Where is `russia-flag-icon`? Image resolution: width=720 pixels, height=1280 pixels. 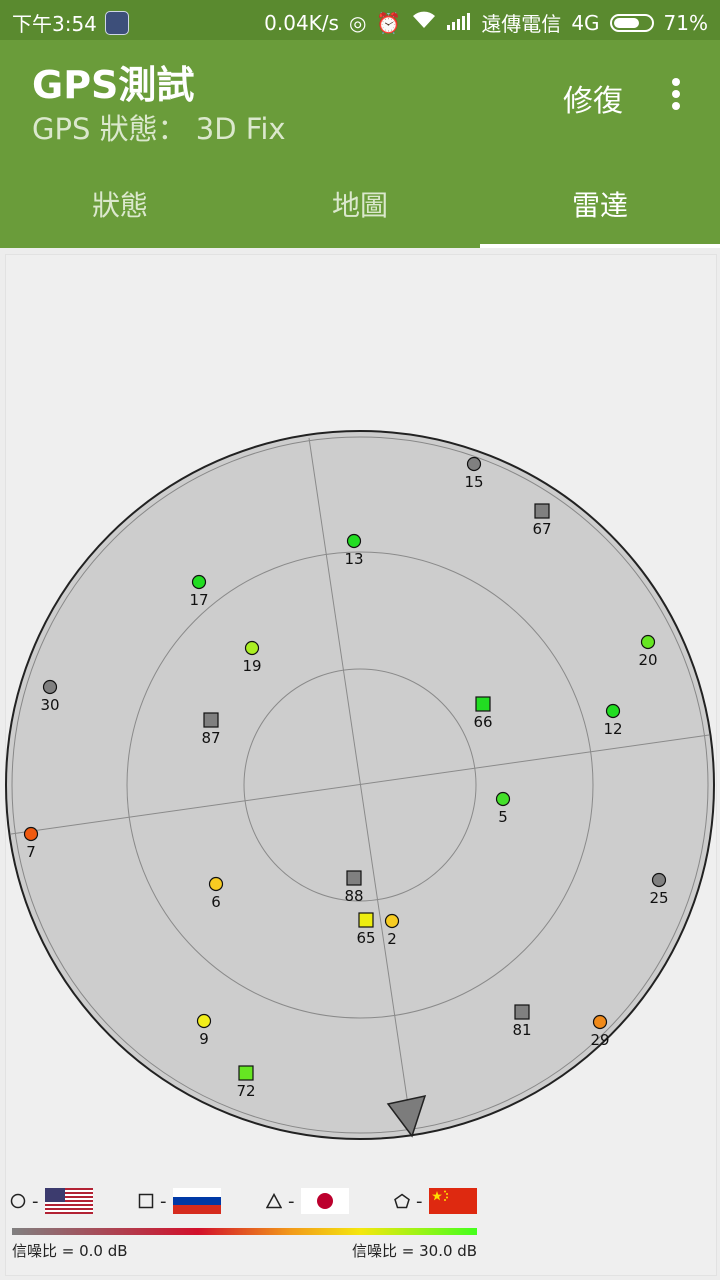
russia-flag-icon is located at coordinates (196, 1201).